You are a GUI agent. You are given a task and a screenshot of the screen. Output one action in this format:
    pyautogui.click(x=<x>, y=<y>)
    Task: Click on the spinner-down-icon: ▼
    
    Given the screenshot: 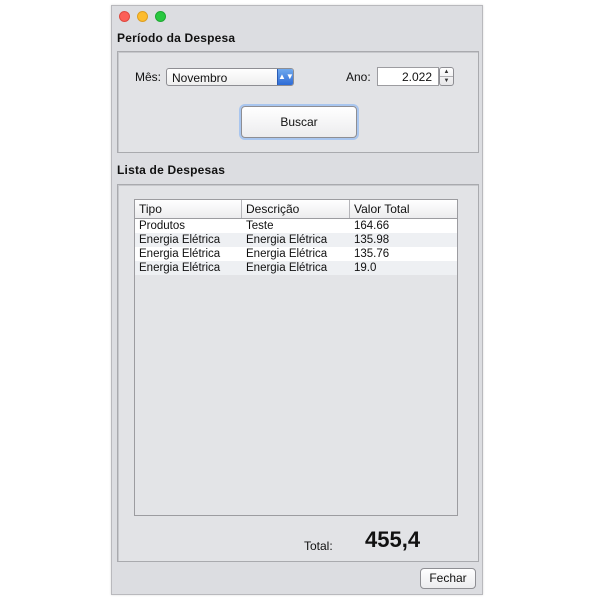 What is the action you would take?
    pyautogui.click(x=446, y=81)
    